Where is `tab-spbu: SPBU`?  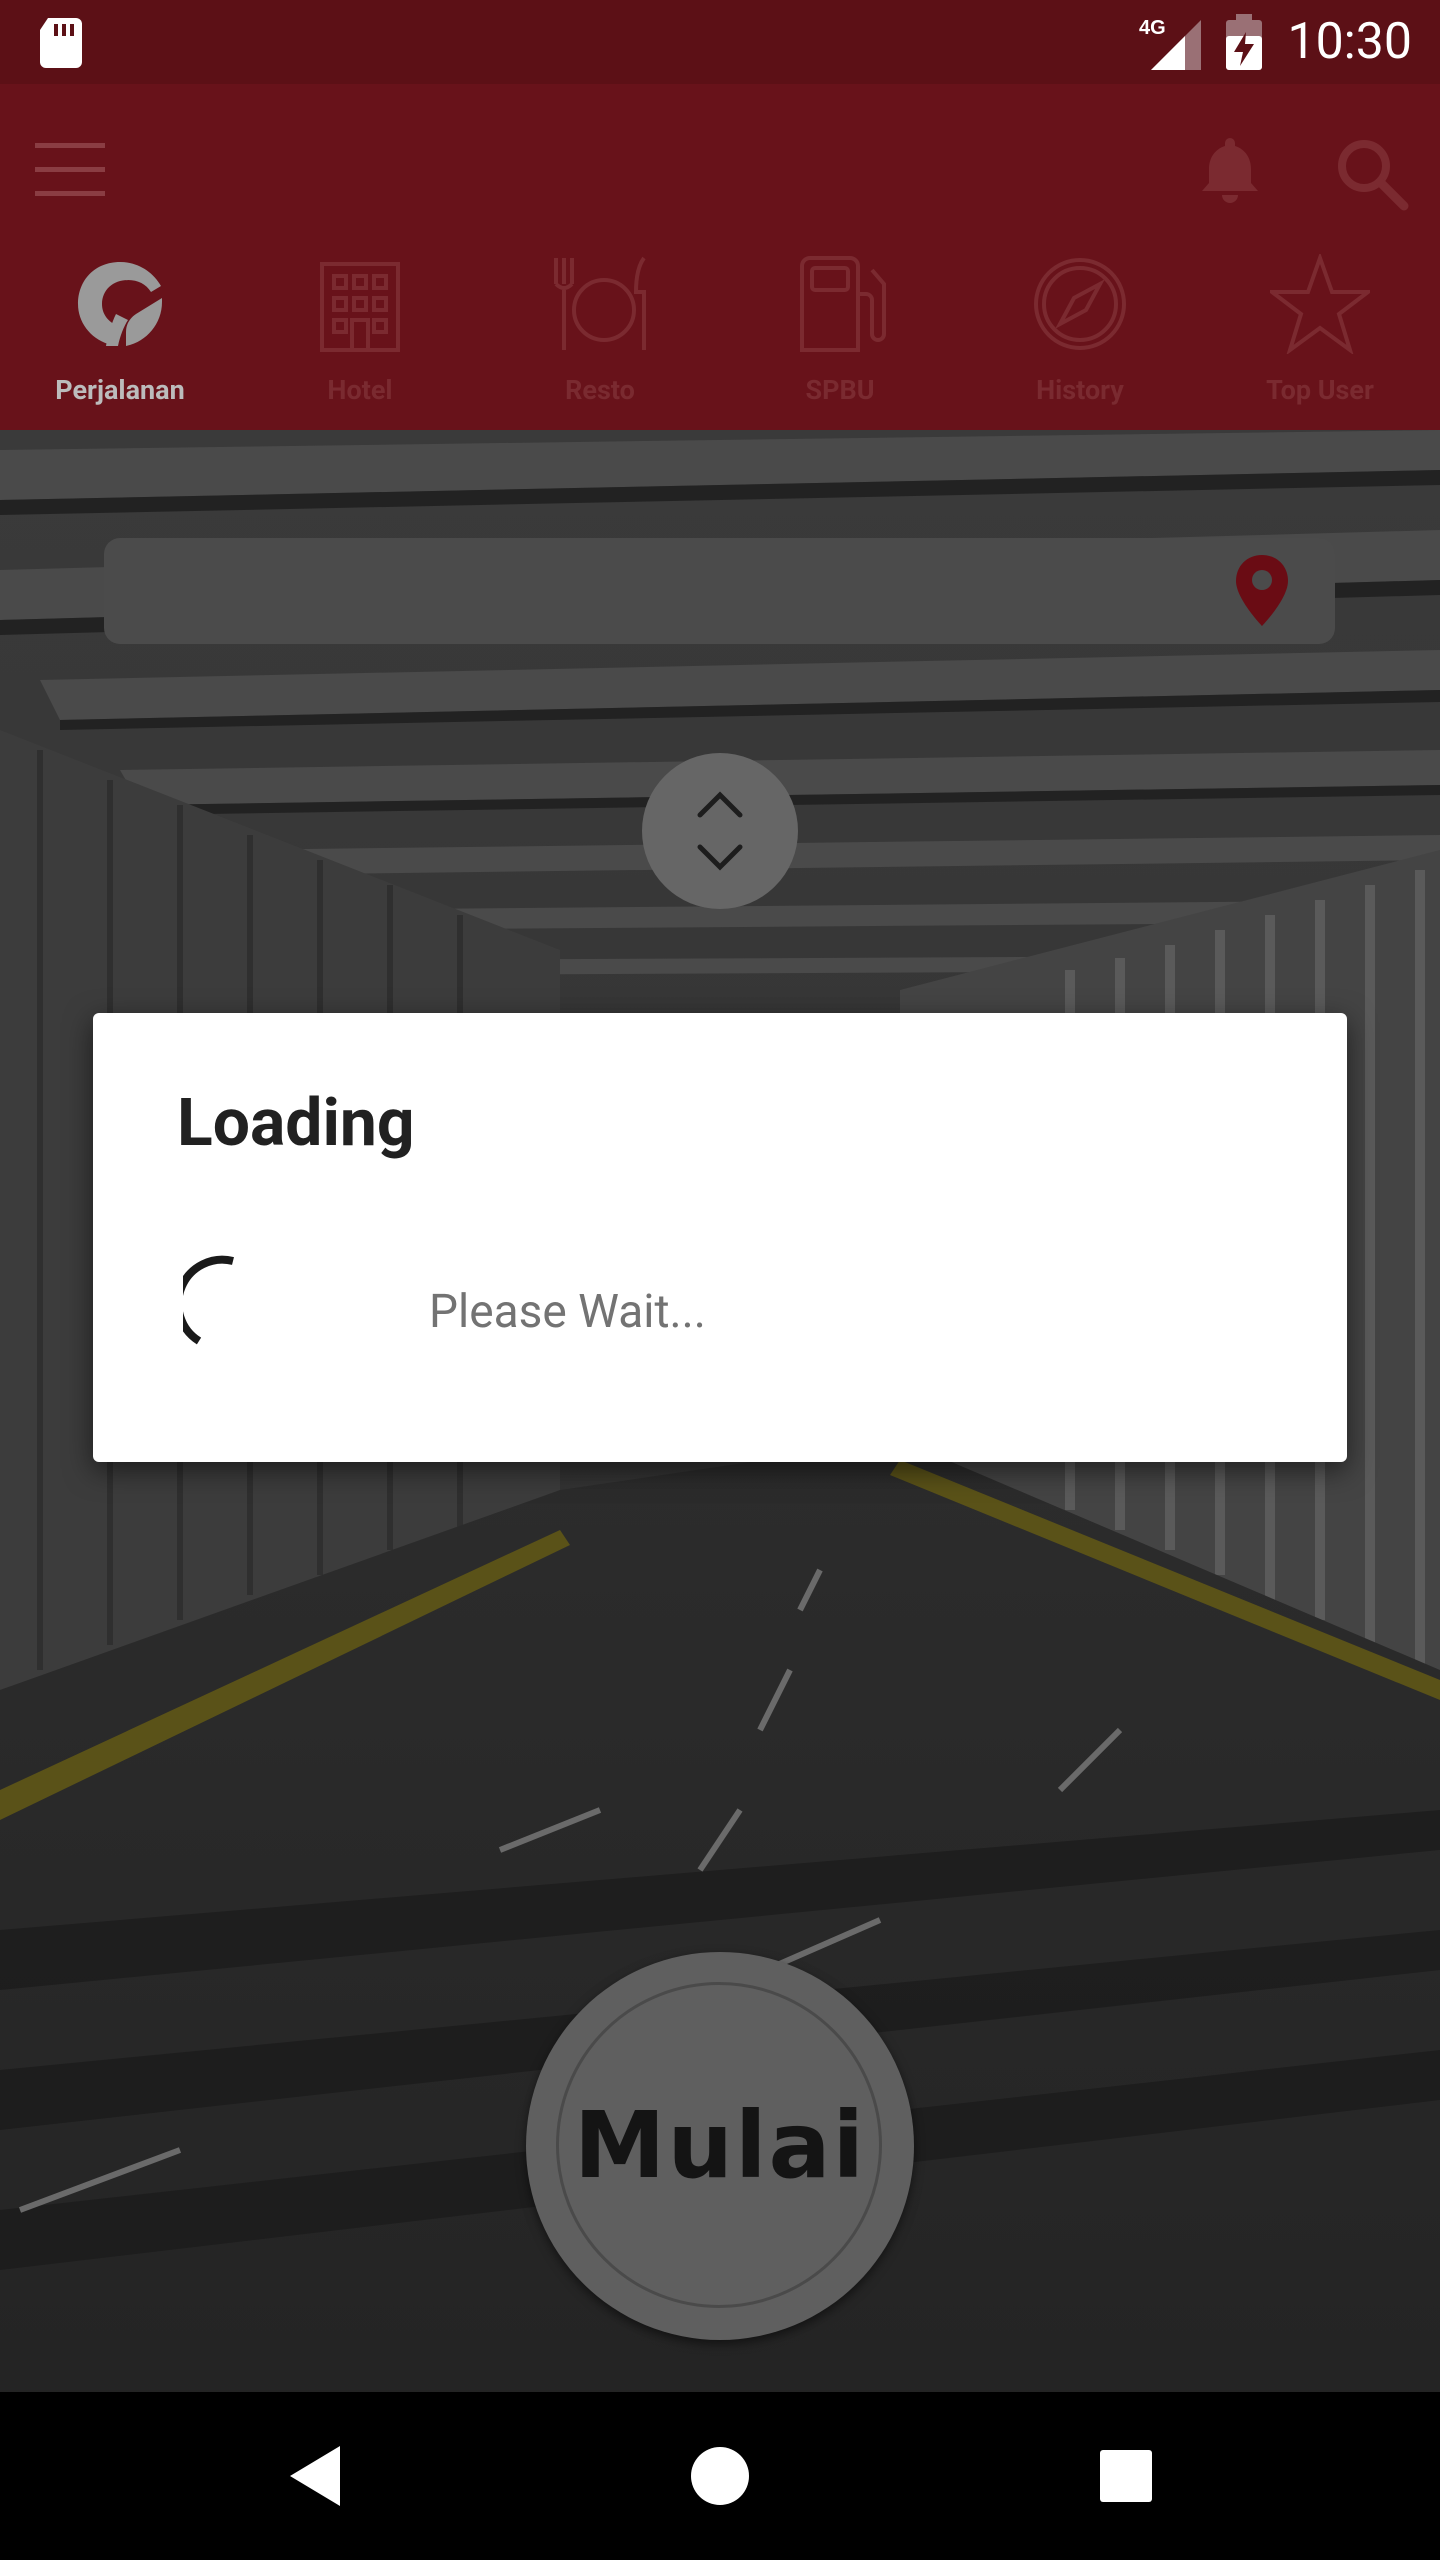
tab-spbu: SPBU is located at coordinates (840, 334).